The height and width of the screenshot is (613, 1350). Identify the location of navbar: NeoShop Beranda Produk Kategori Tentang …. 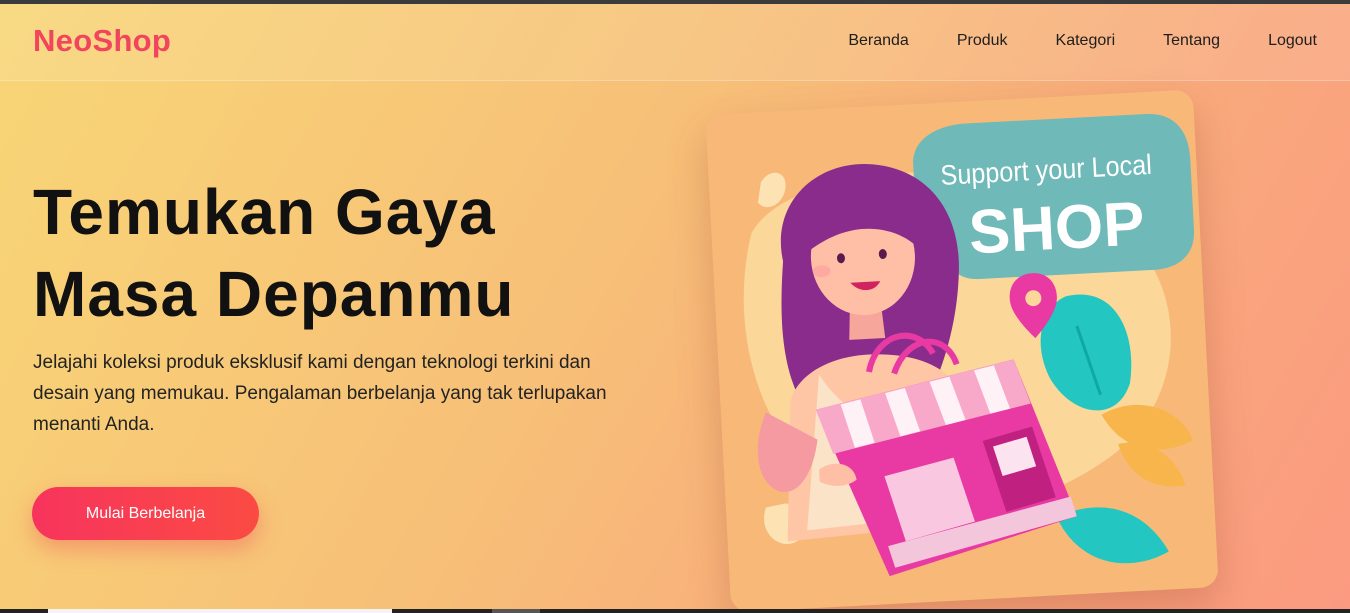
(675, 42).